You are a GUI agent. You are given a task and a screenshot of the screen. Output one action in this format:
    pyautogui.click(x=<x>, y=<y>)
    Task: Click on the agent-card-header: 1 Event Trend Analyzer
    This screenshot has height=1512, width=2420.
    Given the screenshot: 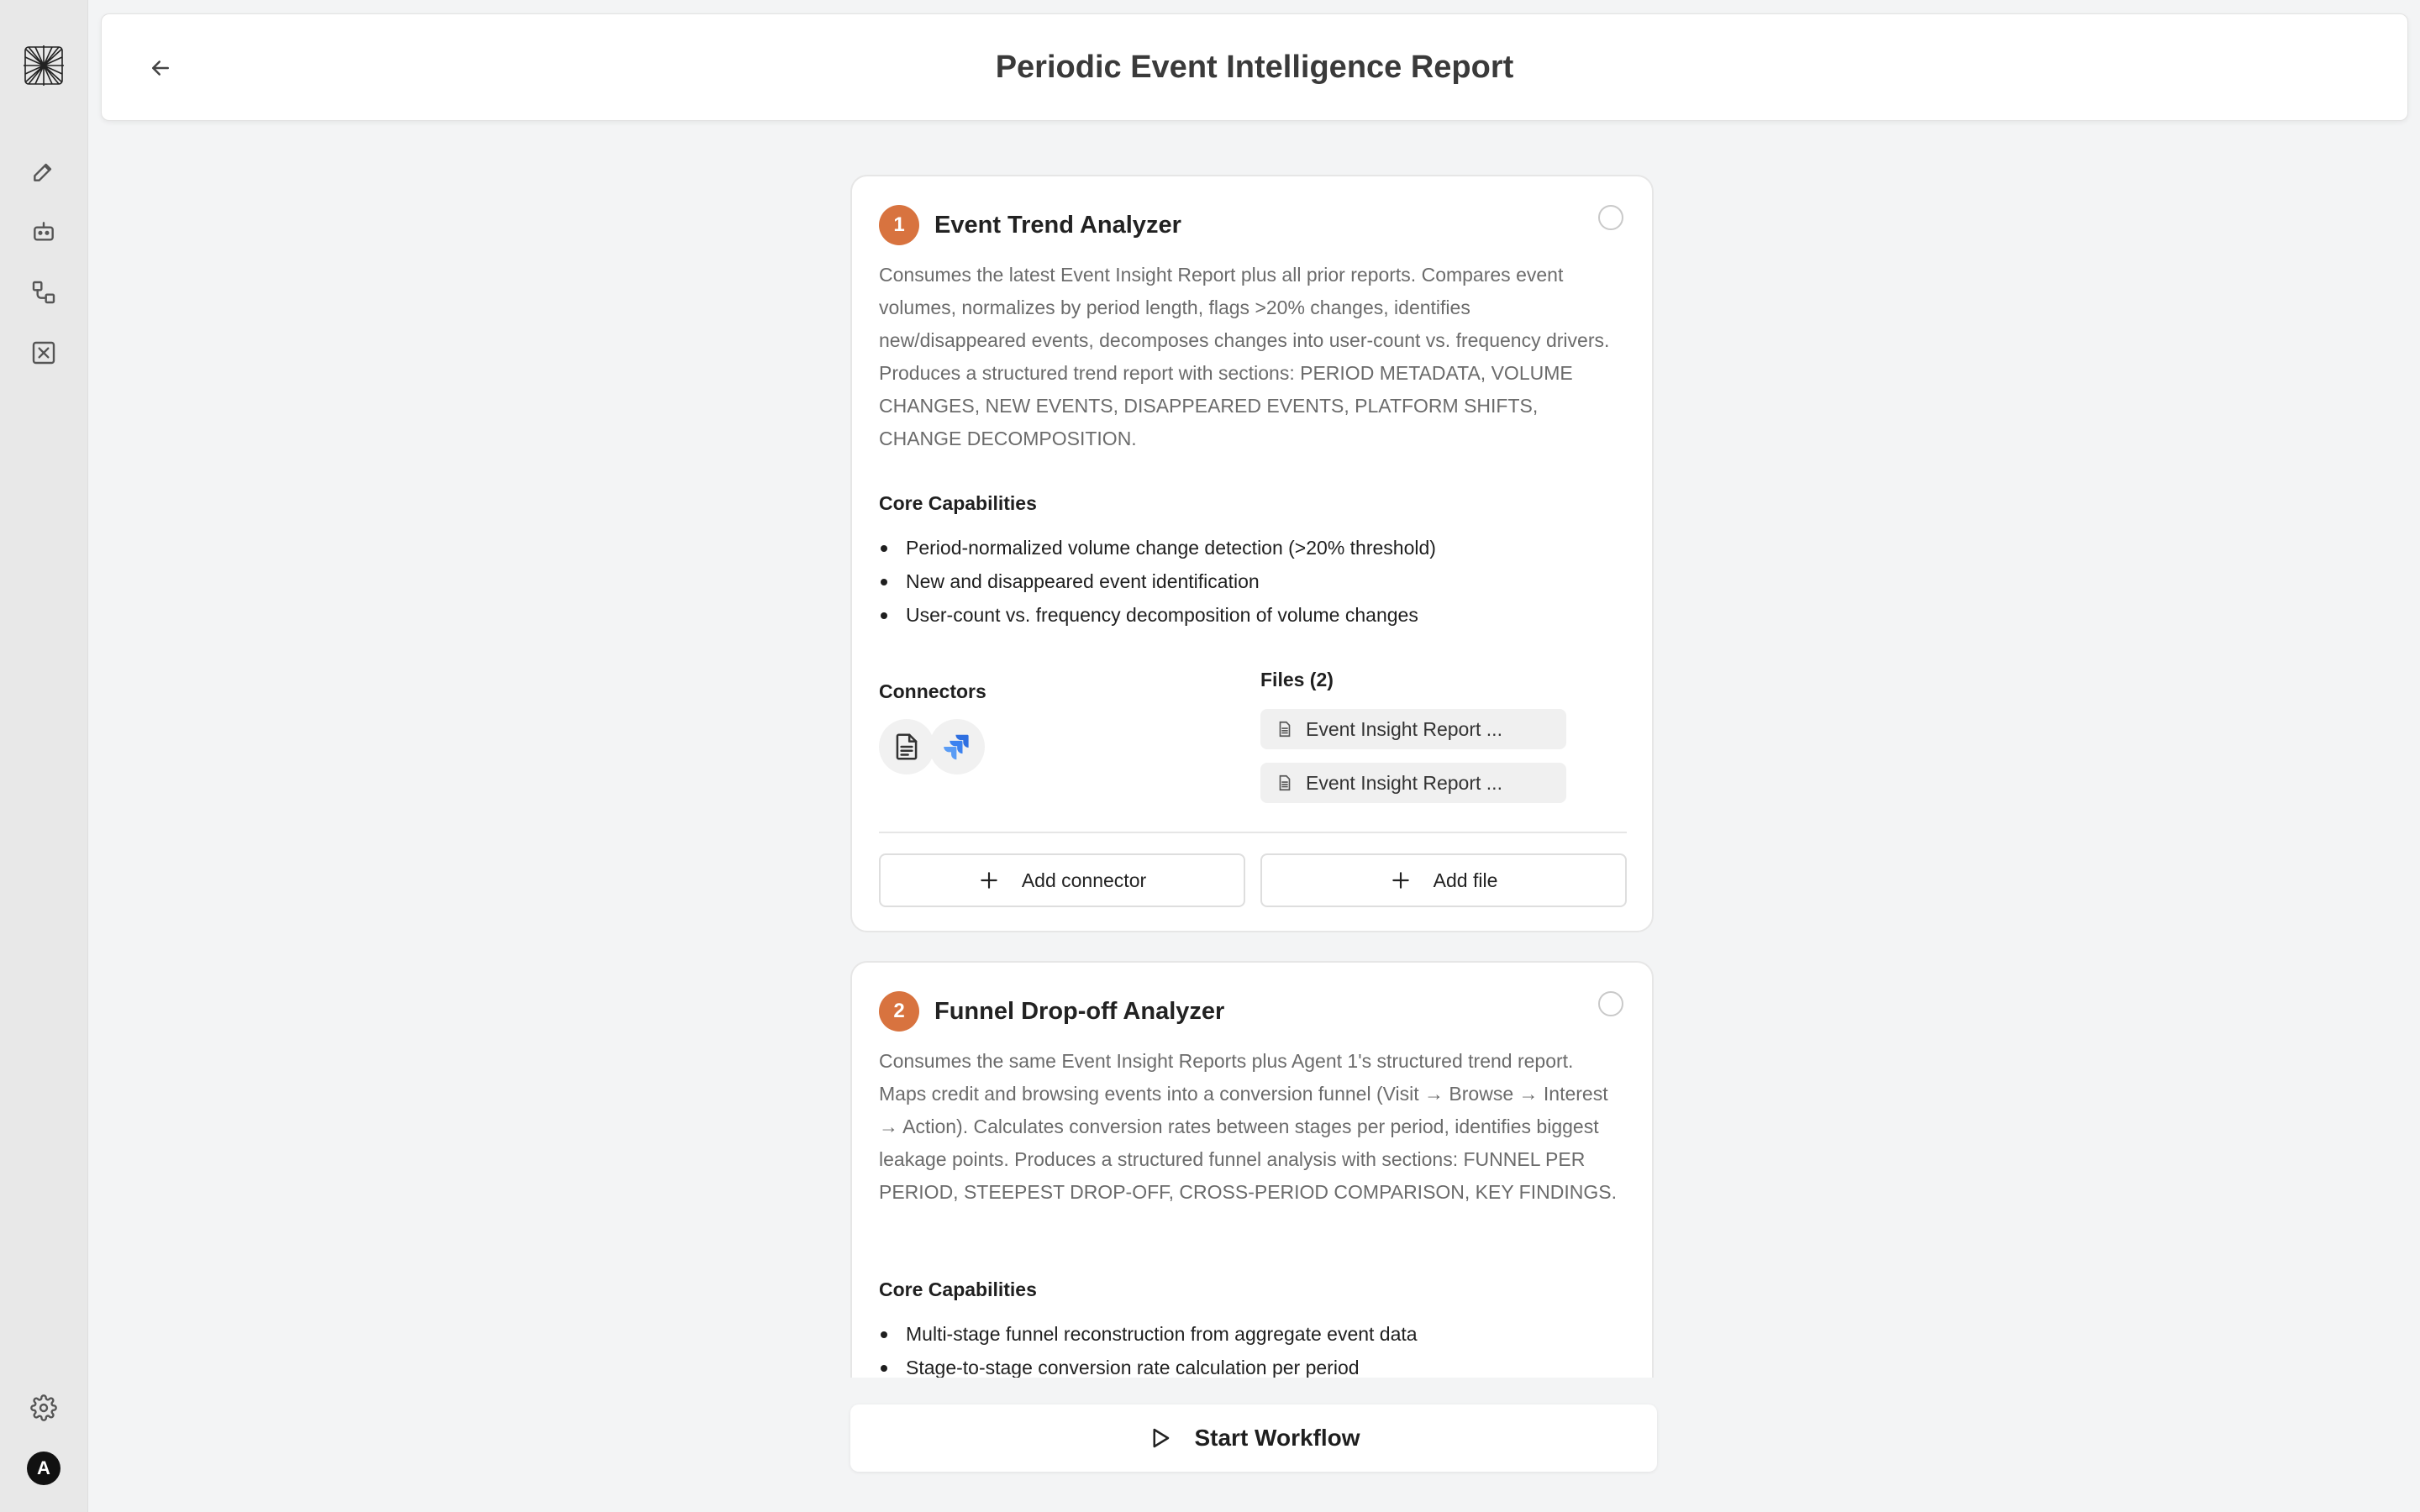 What is the action you would take?
    pyautogui.click(x=1030, y=225)
    